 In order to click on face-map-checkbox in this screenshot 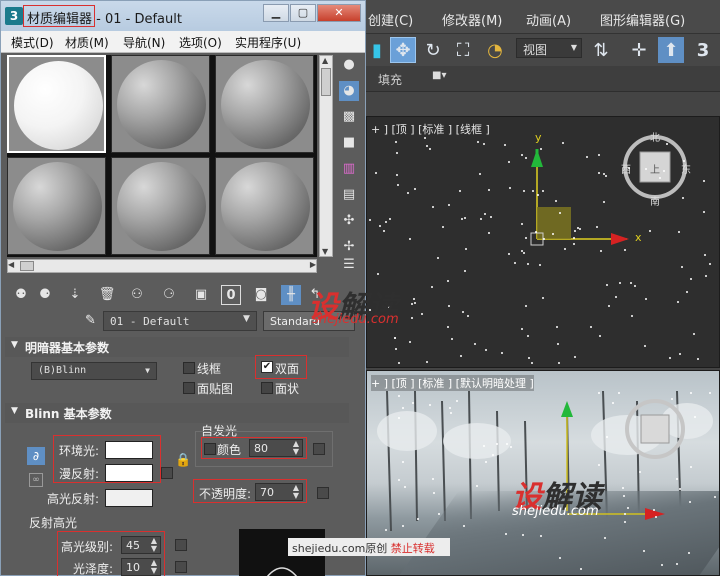, I will do `click(189, 388)`.